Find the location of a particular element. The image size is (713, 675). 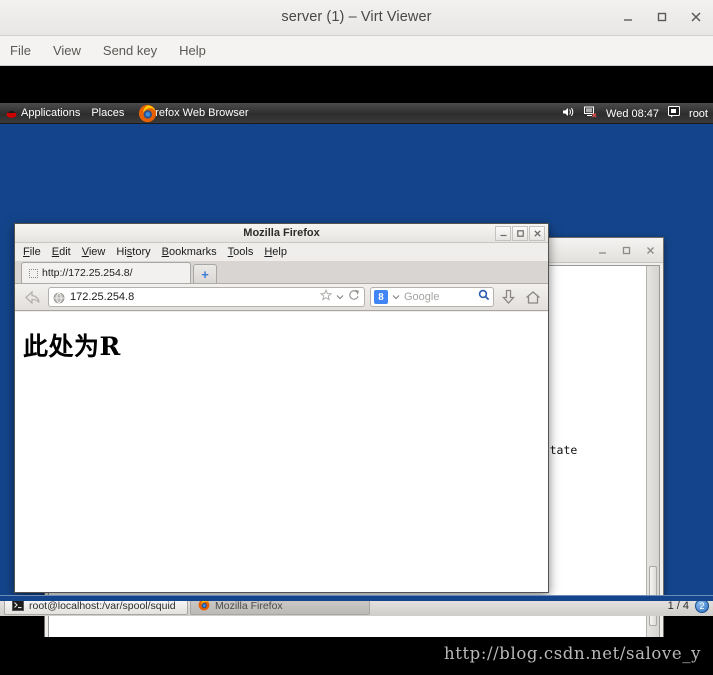

firefox-window-title: Mozilla Firefox is located at coordinates (281, 233).